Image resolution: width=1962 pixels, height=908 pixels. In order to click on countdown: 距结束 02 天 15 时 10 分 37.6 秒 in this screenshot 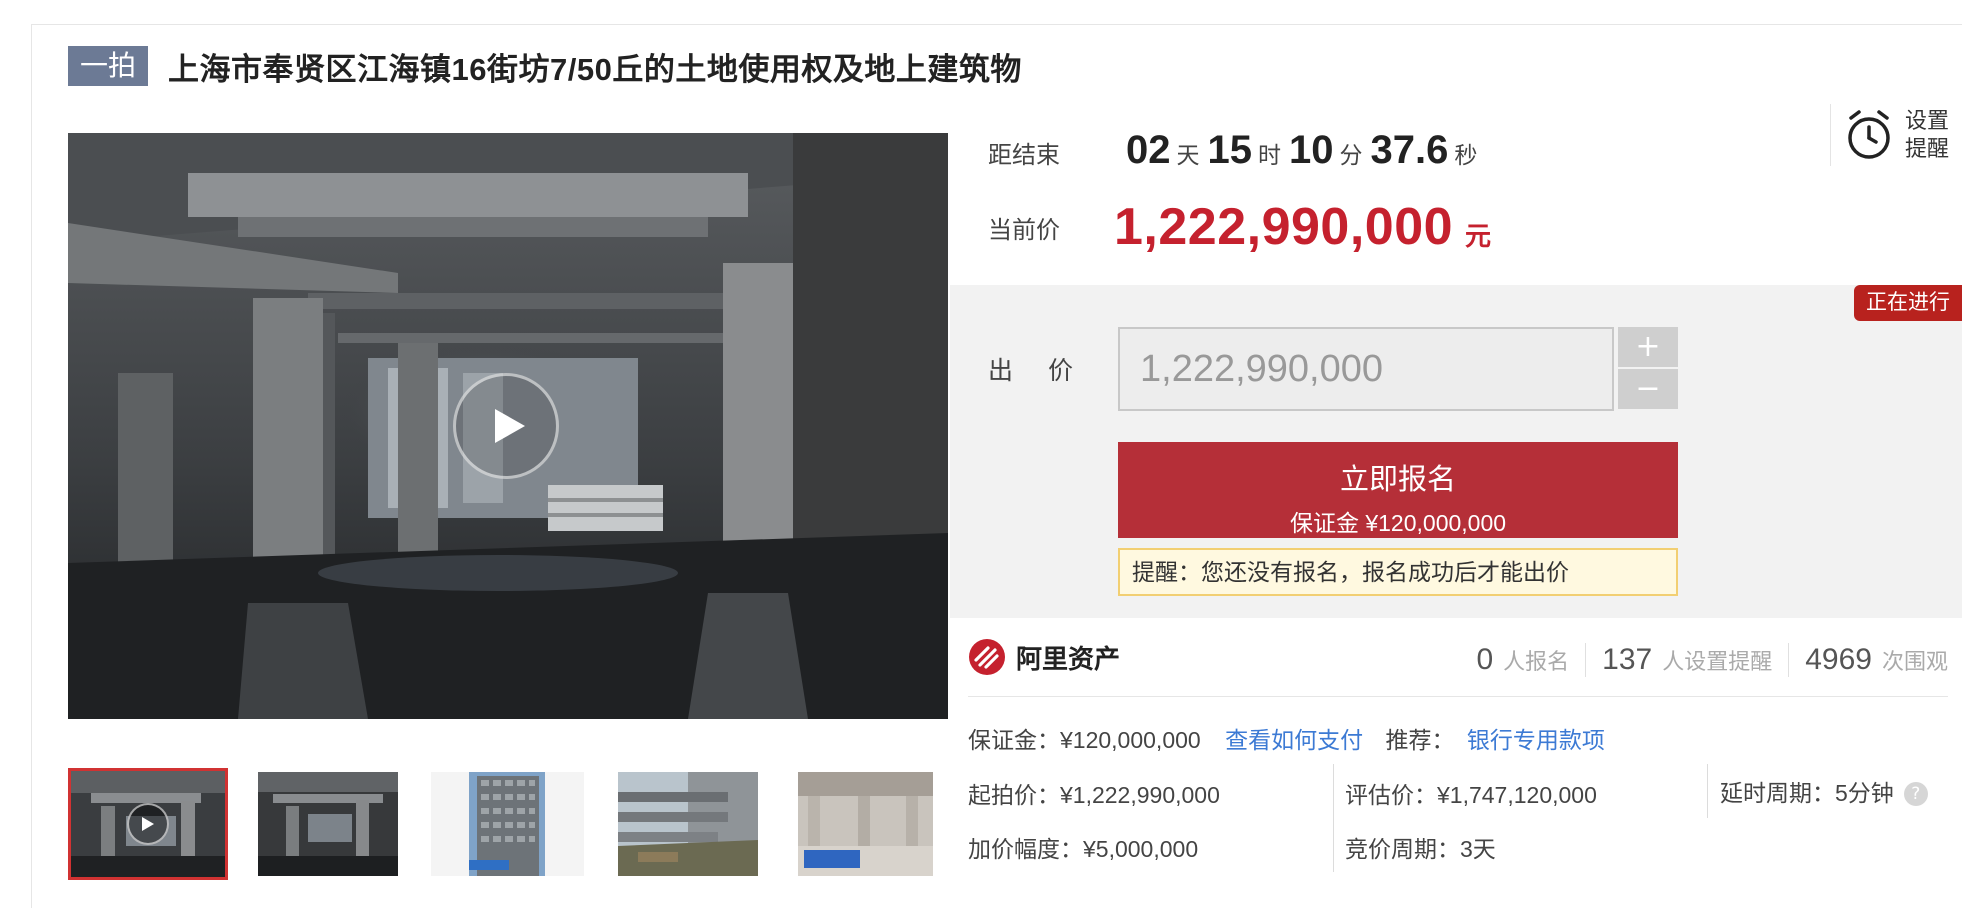, I will do `click(1236, 153)`.